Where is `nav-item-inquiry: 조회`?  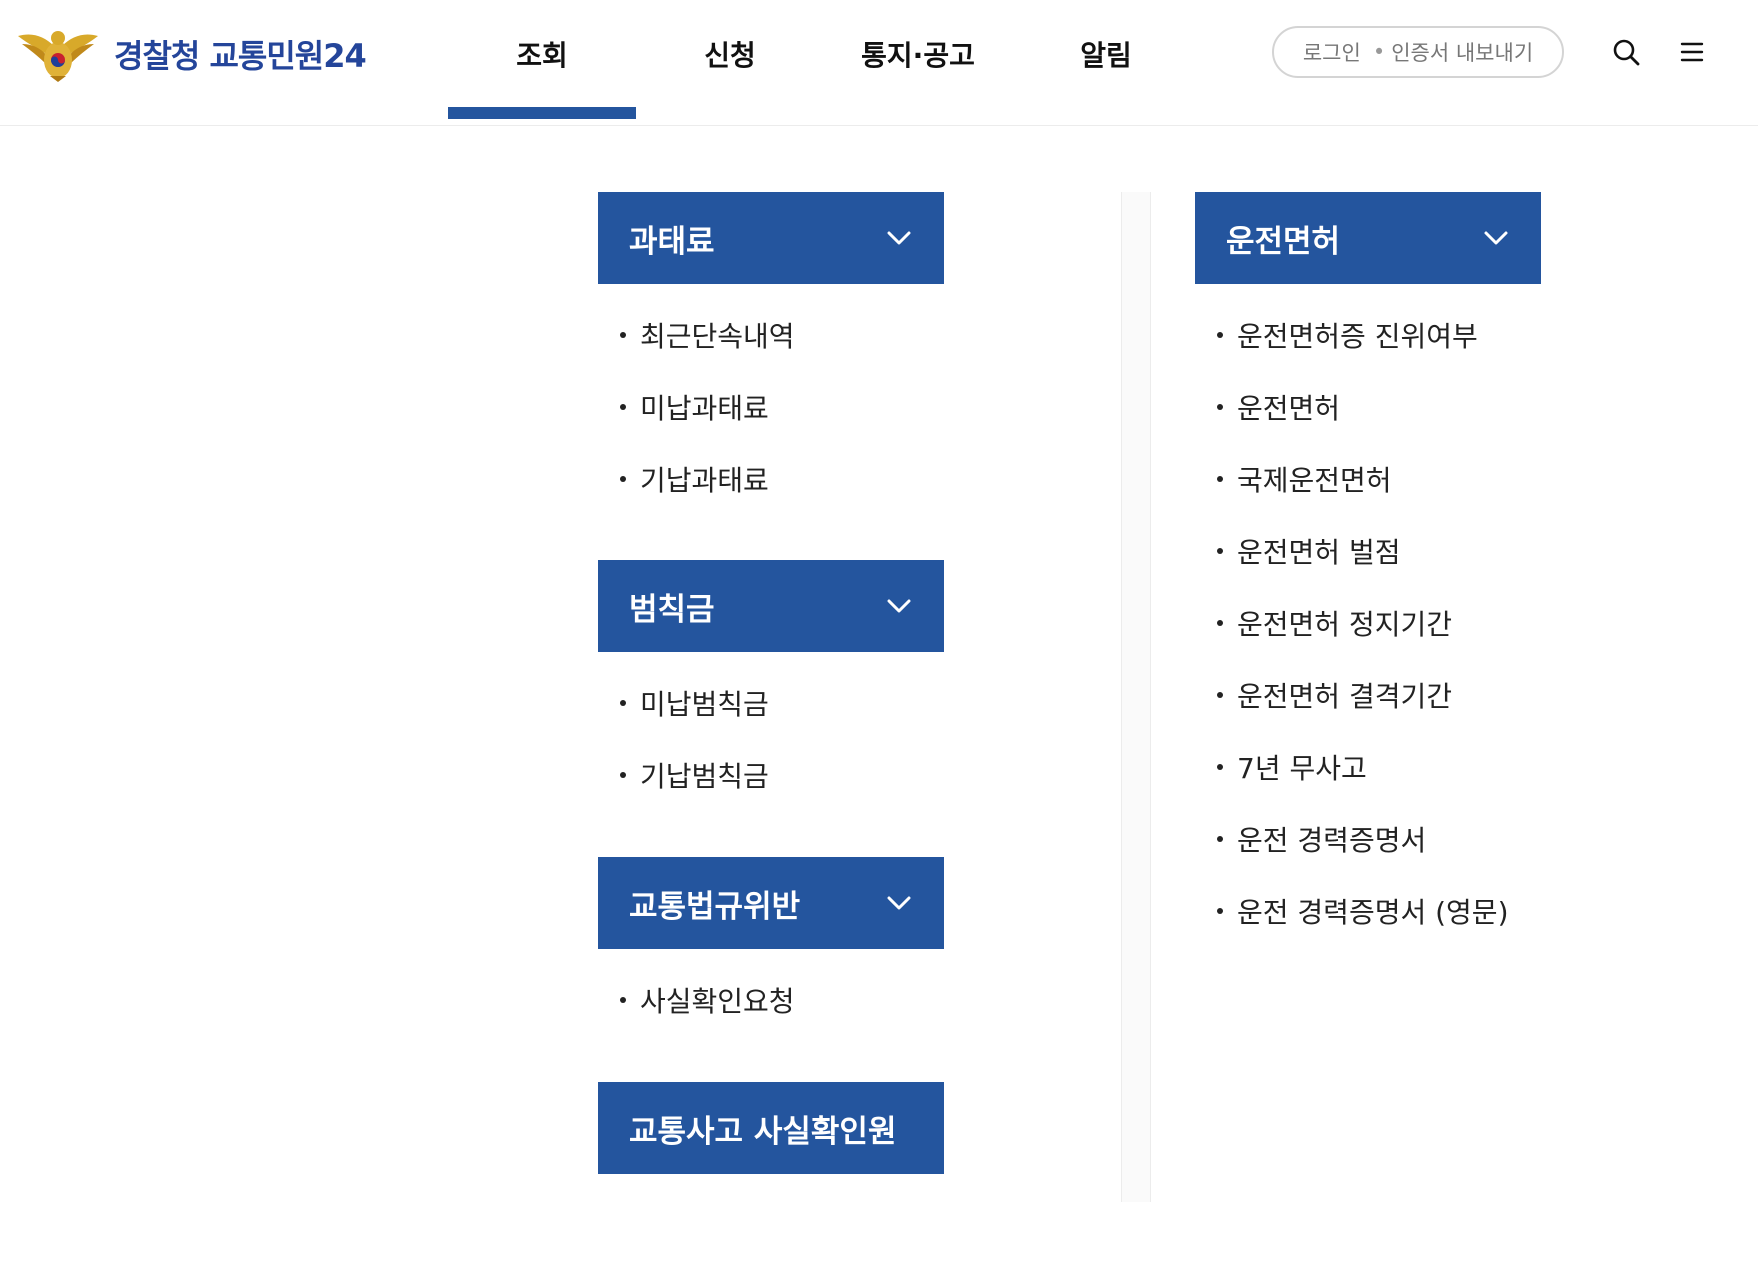
nav-item-inquiry: 조회 is located at coordinates (542, 63).